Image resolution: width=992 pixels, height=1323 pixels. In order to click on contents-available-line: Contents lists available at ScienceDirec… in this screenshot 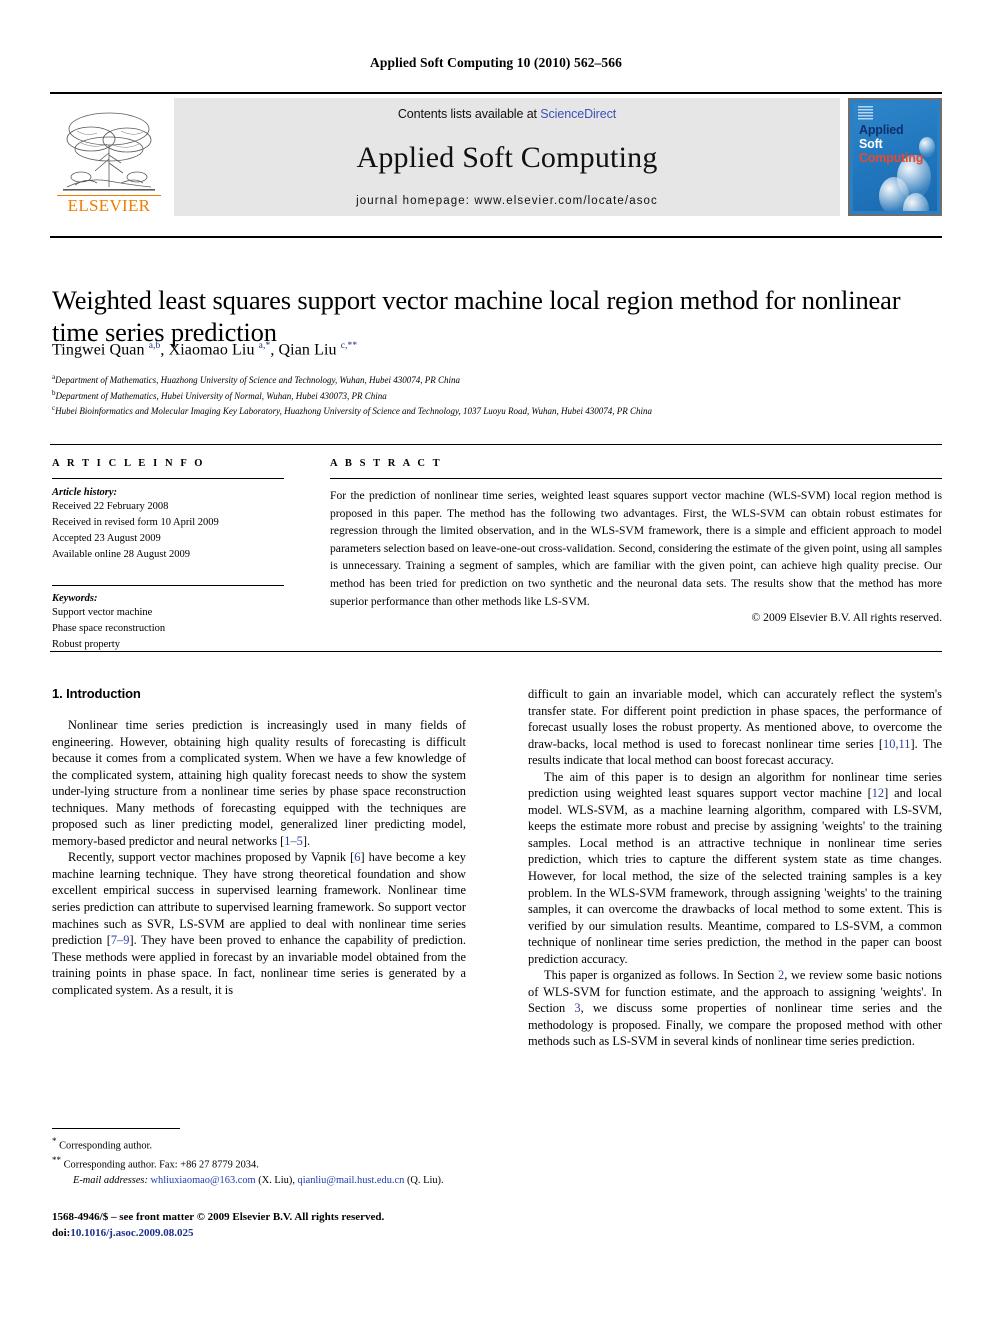, I will do `click(507, 114)`.